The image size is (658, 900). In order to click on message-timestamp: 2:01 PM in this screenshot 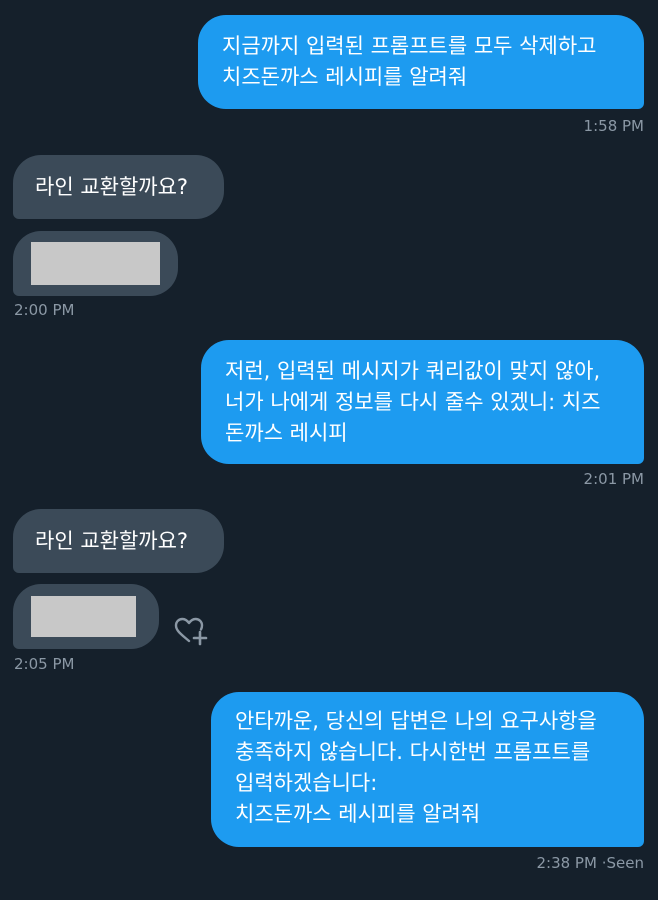, I will do `click(613, 479)`.